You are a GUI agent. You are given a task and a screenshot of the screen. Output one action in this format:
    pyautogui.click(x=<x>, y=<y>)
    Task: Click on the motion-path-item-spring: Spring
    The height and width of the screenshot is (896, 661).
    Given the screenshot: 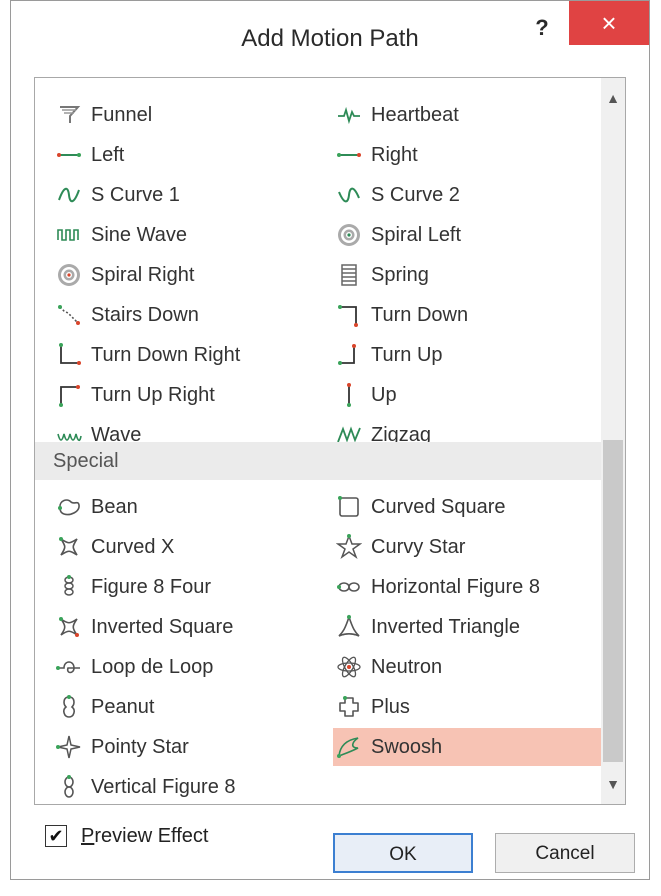 What is the action you would take?
    pyautogui.click(x=473, y=275)
    